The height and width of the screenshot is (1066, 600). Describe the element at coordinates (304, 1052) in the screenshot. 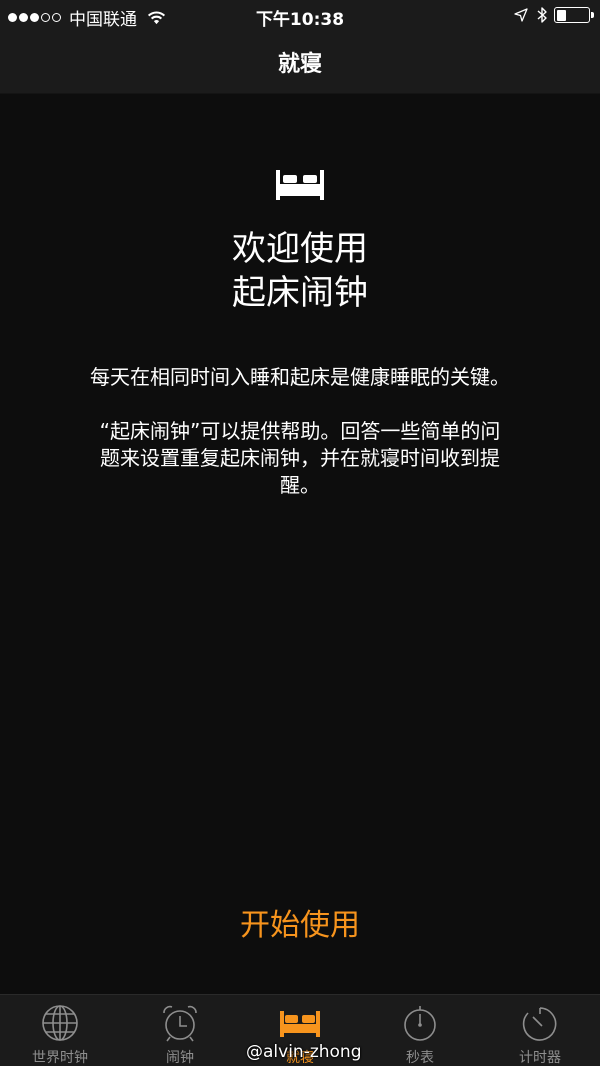

I see `watermark: @alvin-zhong` at that location.